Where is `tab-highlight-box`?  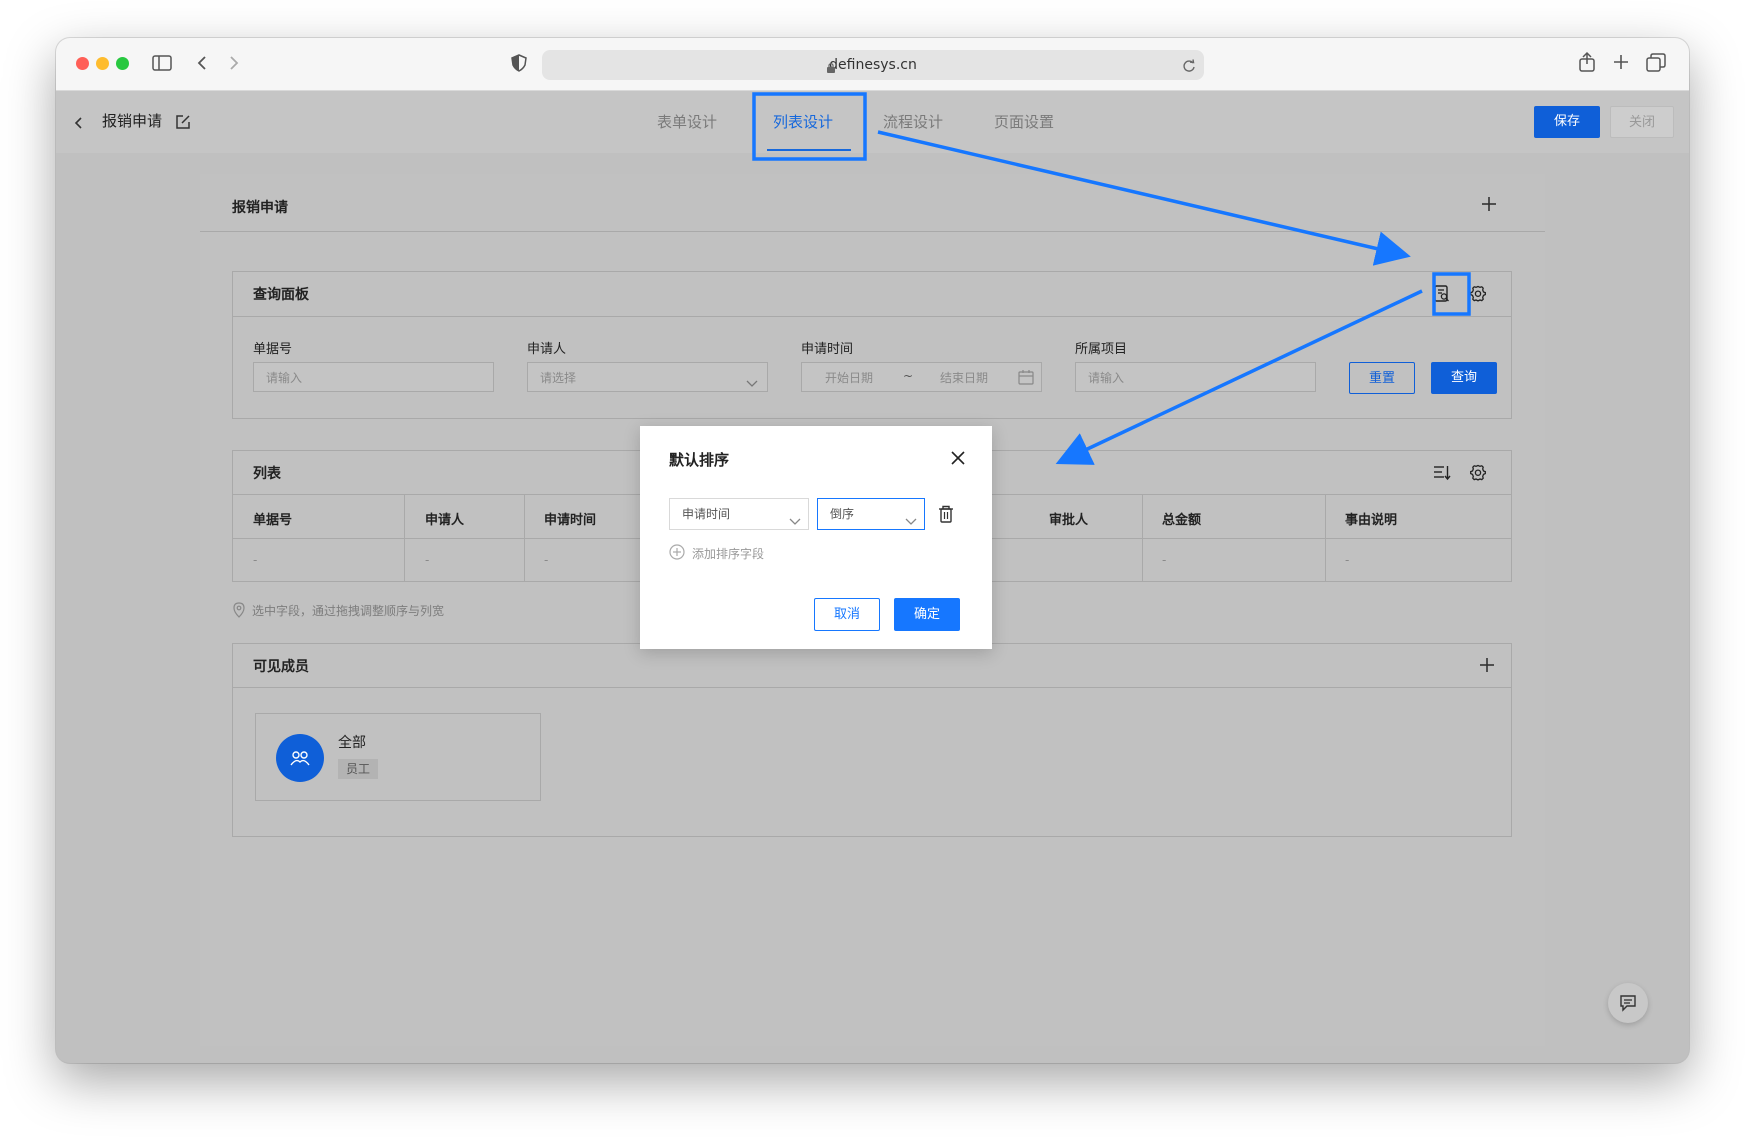 tab-highlight-box is located at coordinates (809, 126).